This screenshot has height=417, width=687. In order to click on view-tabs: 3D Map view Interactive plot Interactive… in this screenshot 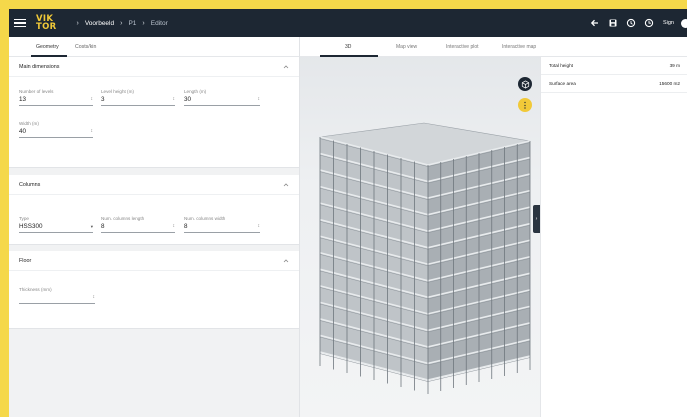, I will do `click(493, 47)`.